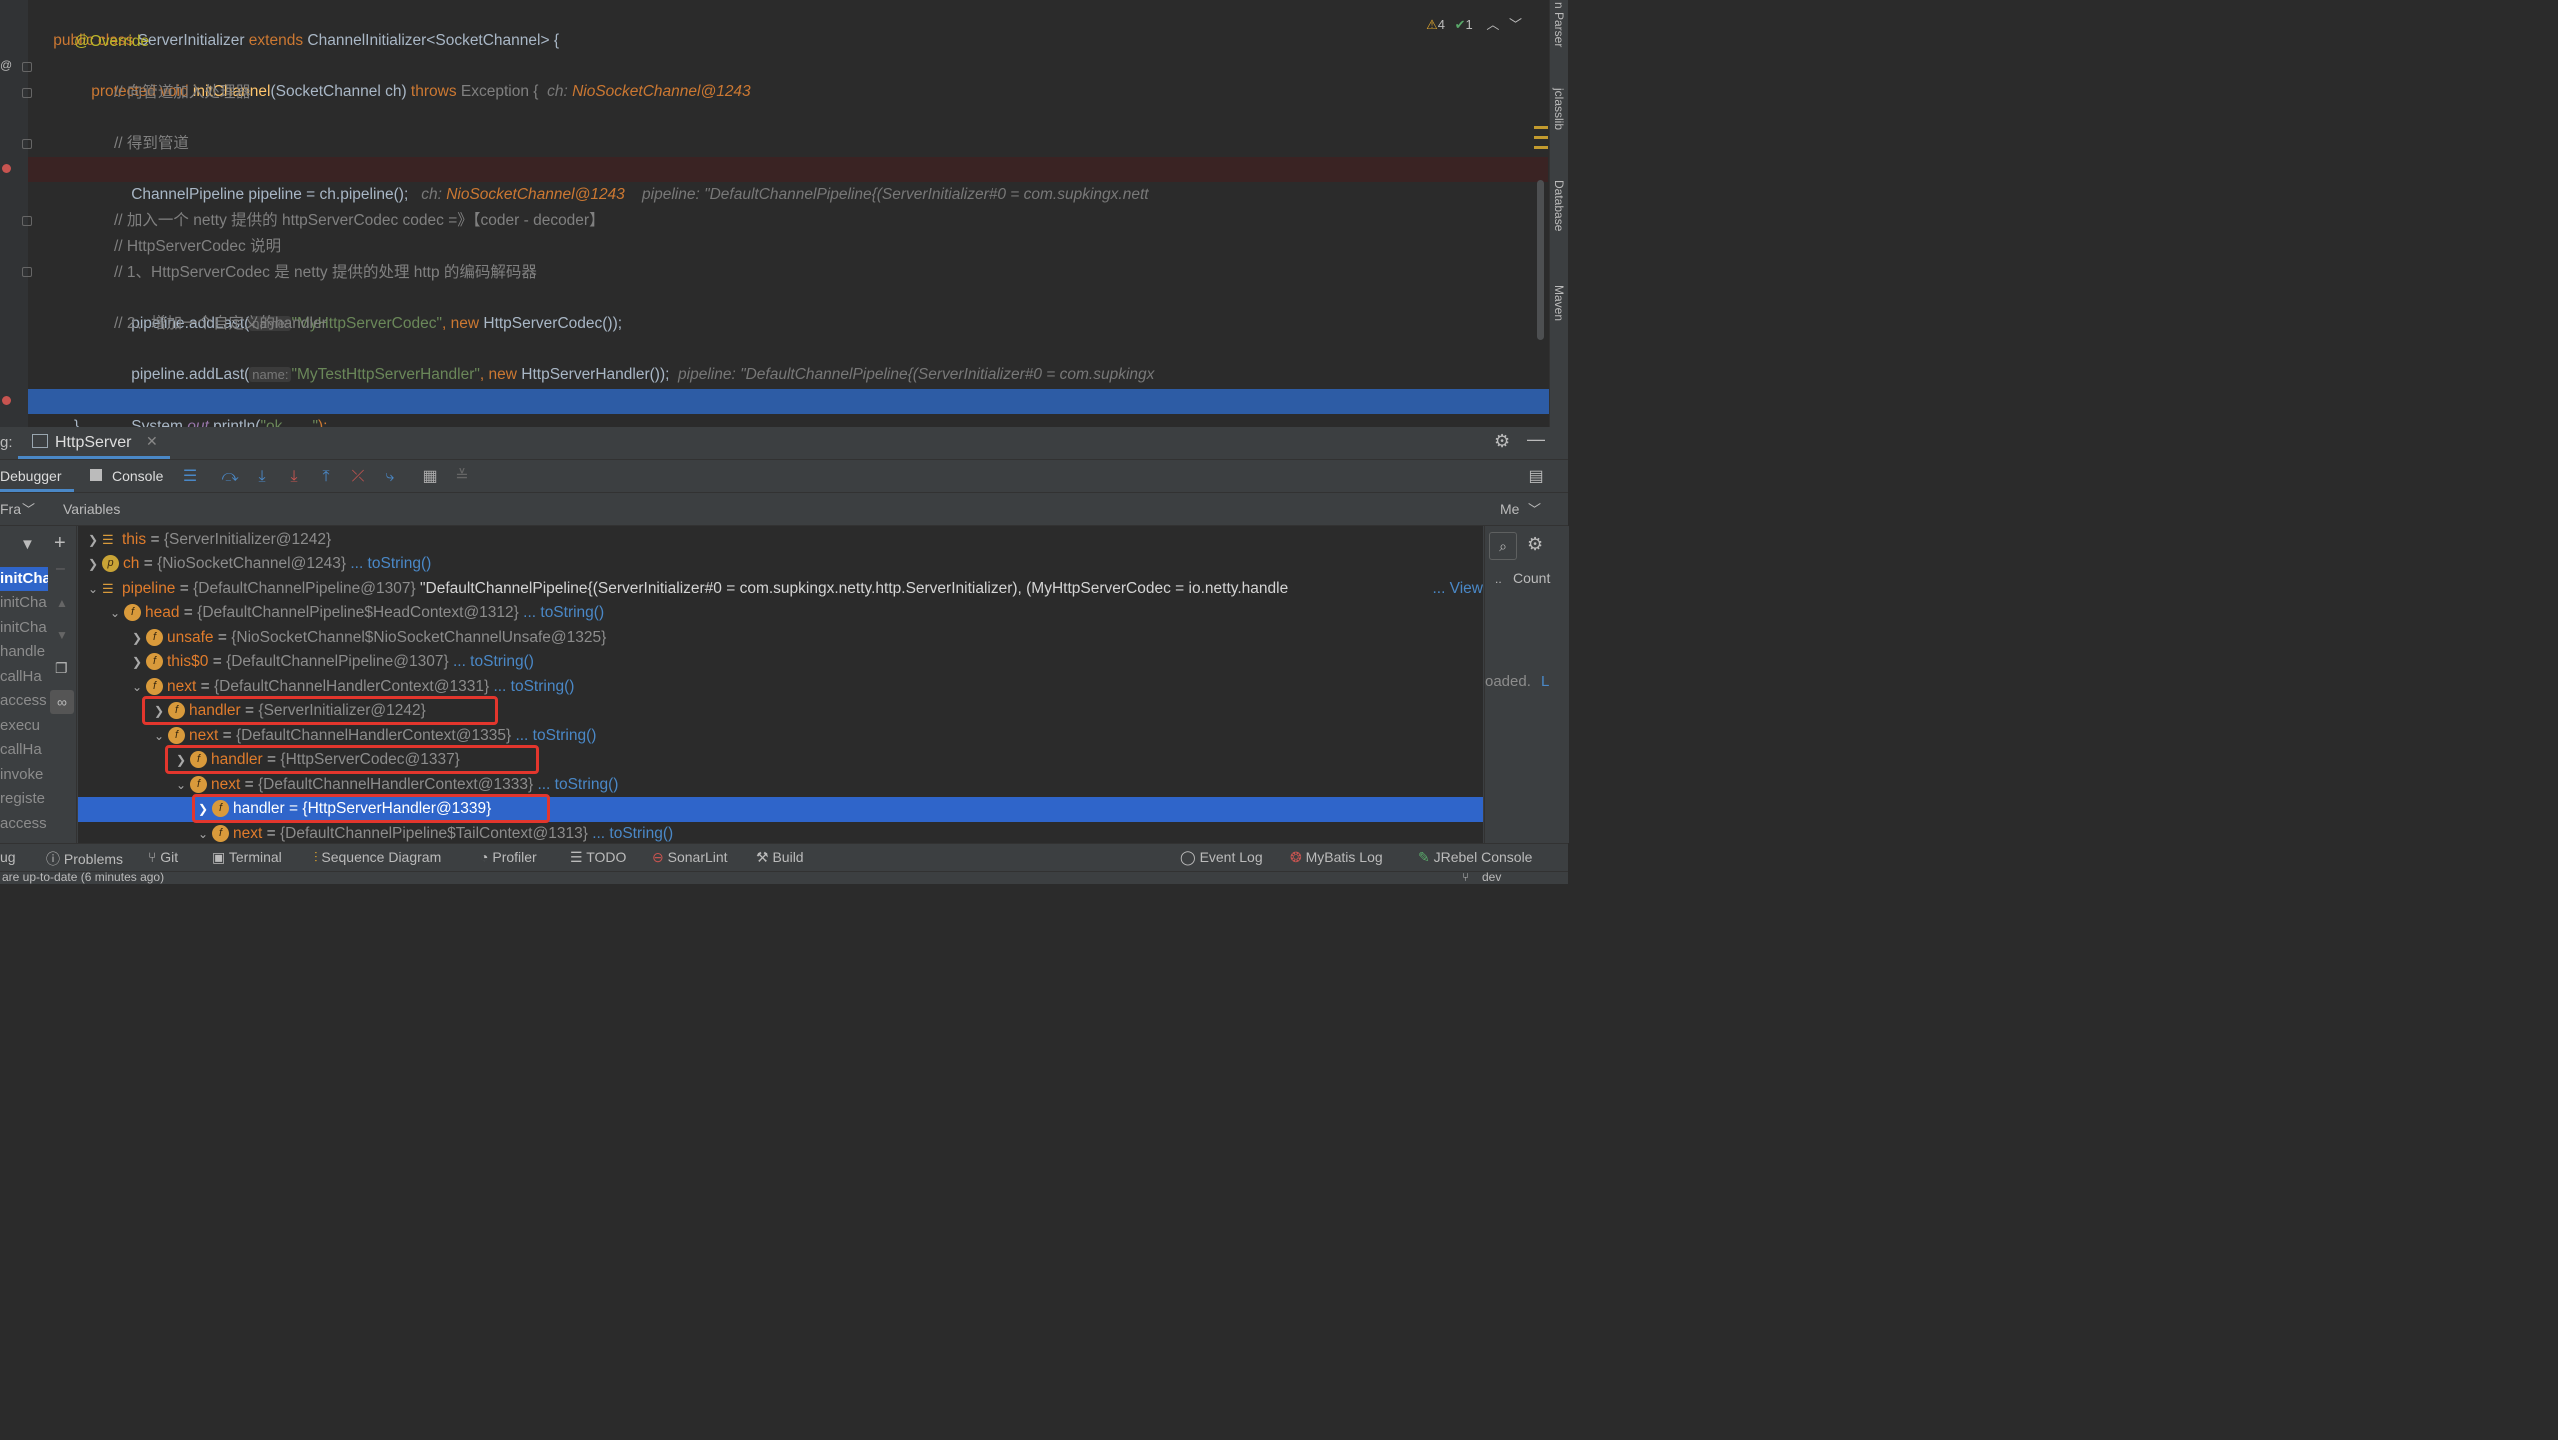 This screenshot has height=1440, width=2558. I want to click on watches-toggle-icon: ∞, so click(62, 702).